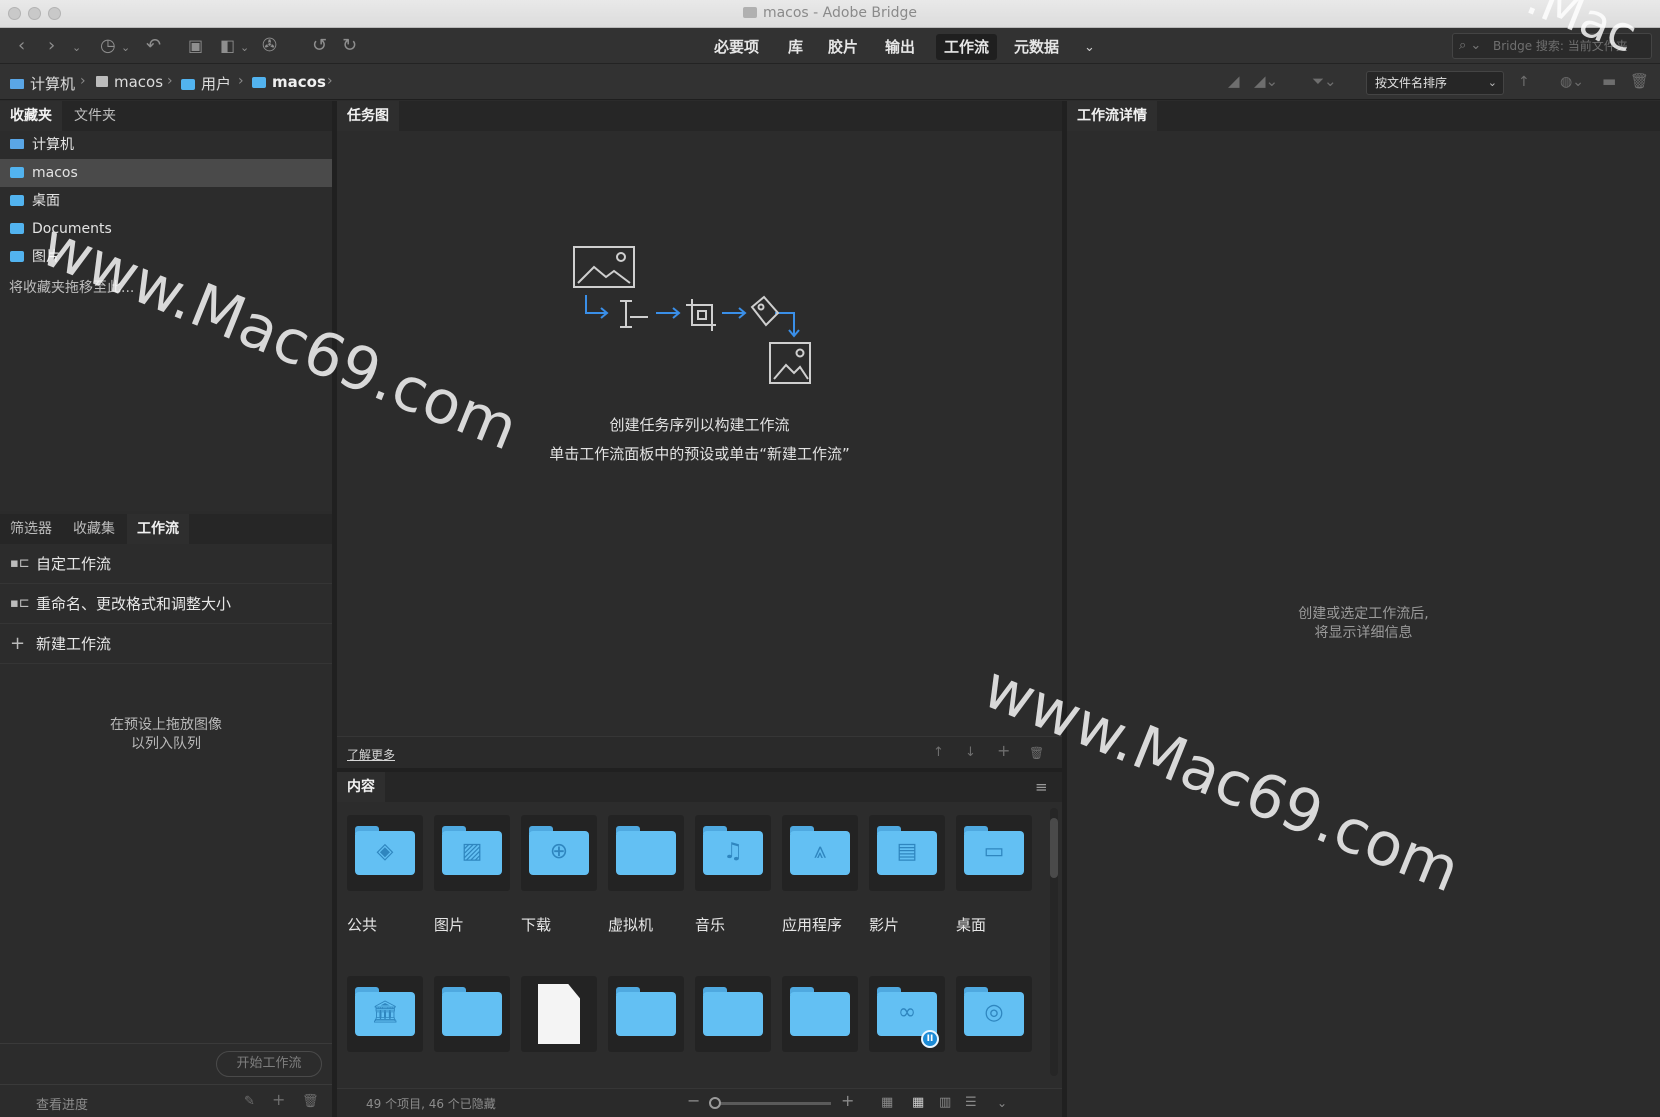  What do you see at coordinates (646, 853) in the screenshot?
I see `content-item-virtual-machines` at bounding box center [646, 853].